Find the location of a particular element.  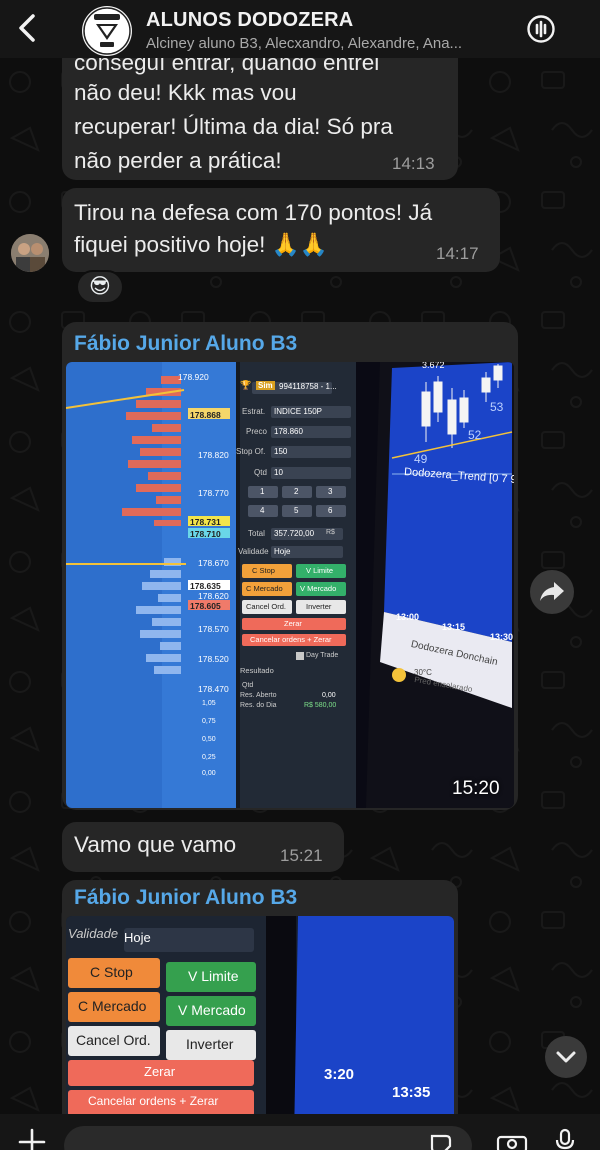

price-label: Preco is located at coordinates (256, 431).